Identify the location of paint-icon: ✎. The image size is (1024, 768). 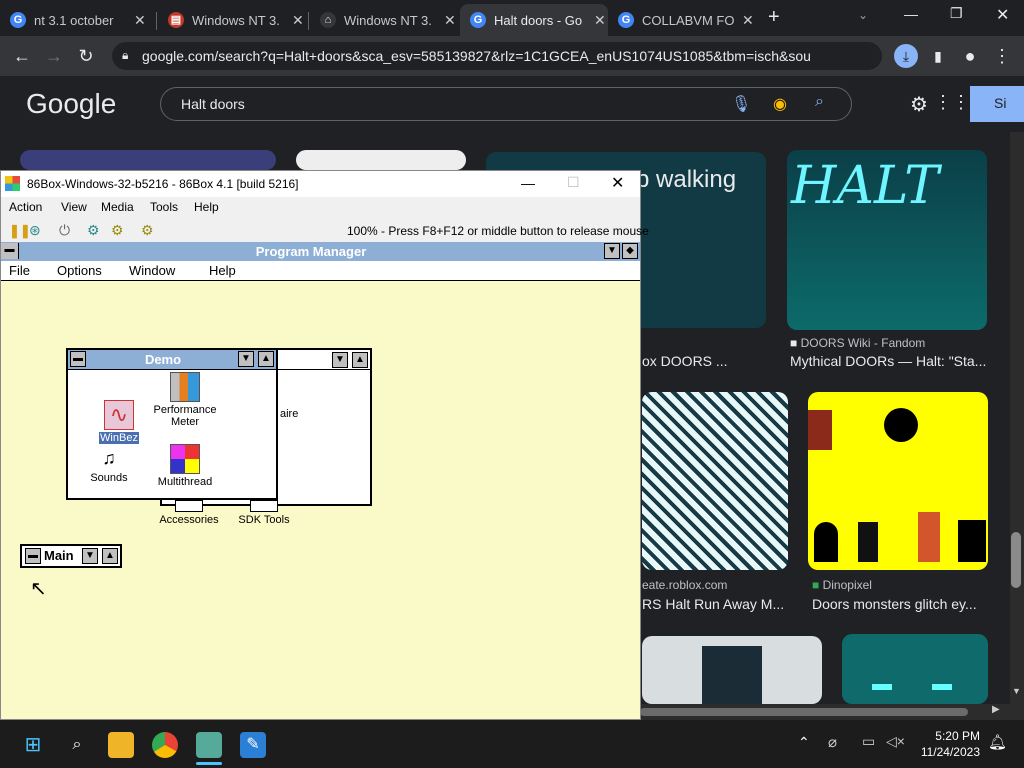
(253, 745).